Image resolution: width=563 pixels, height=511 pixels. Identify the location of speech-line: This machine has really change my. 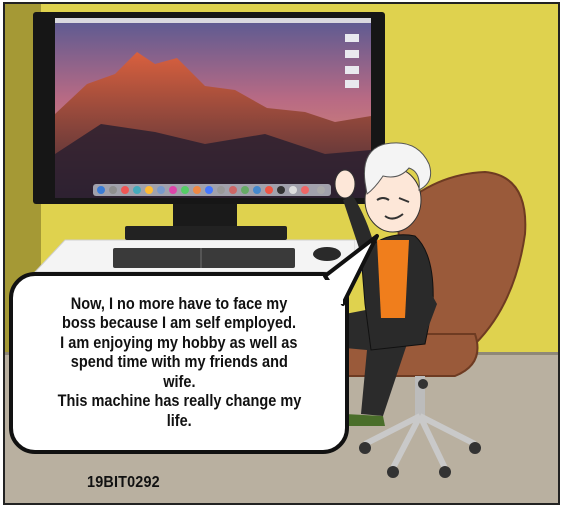
(179, 401).